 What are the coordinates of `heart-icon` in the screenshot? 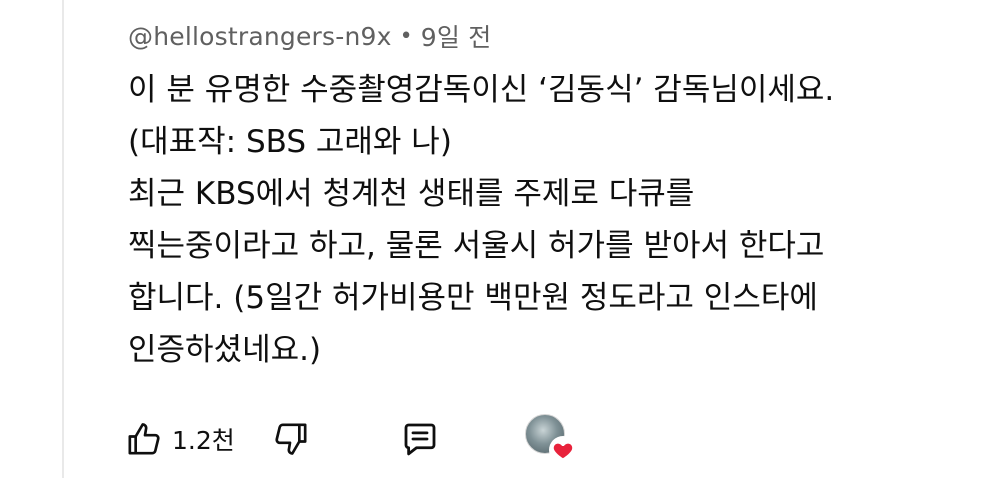 It's located at (563, 451).